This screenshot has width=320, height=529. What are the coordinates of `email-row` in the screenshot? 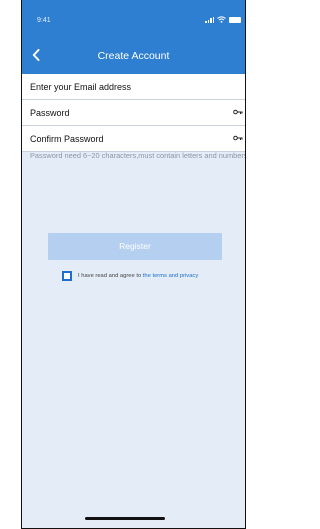 It's located at (133, 87).